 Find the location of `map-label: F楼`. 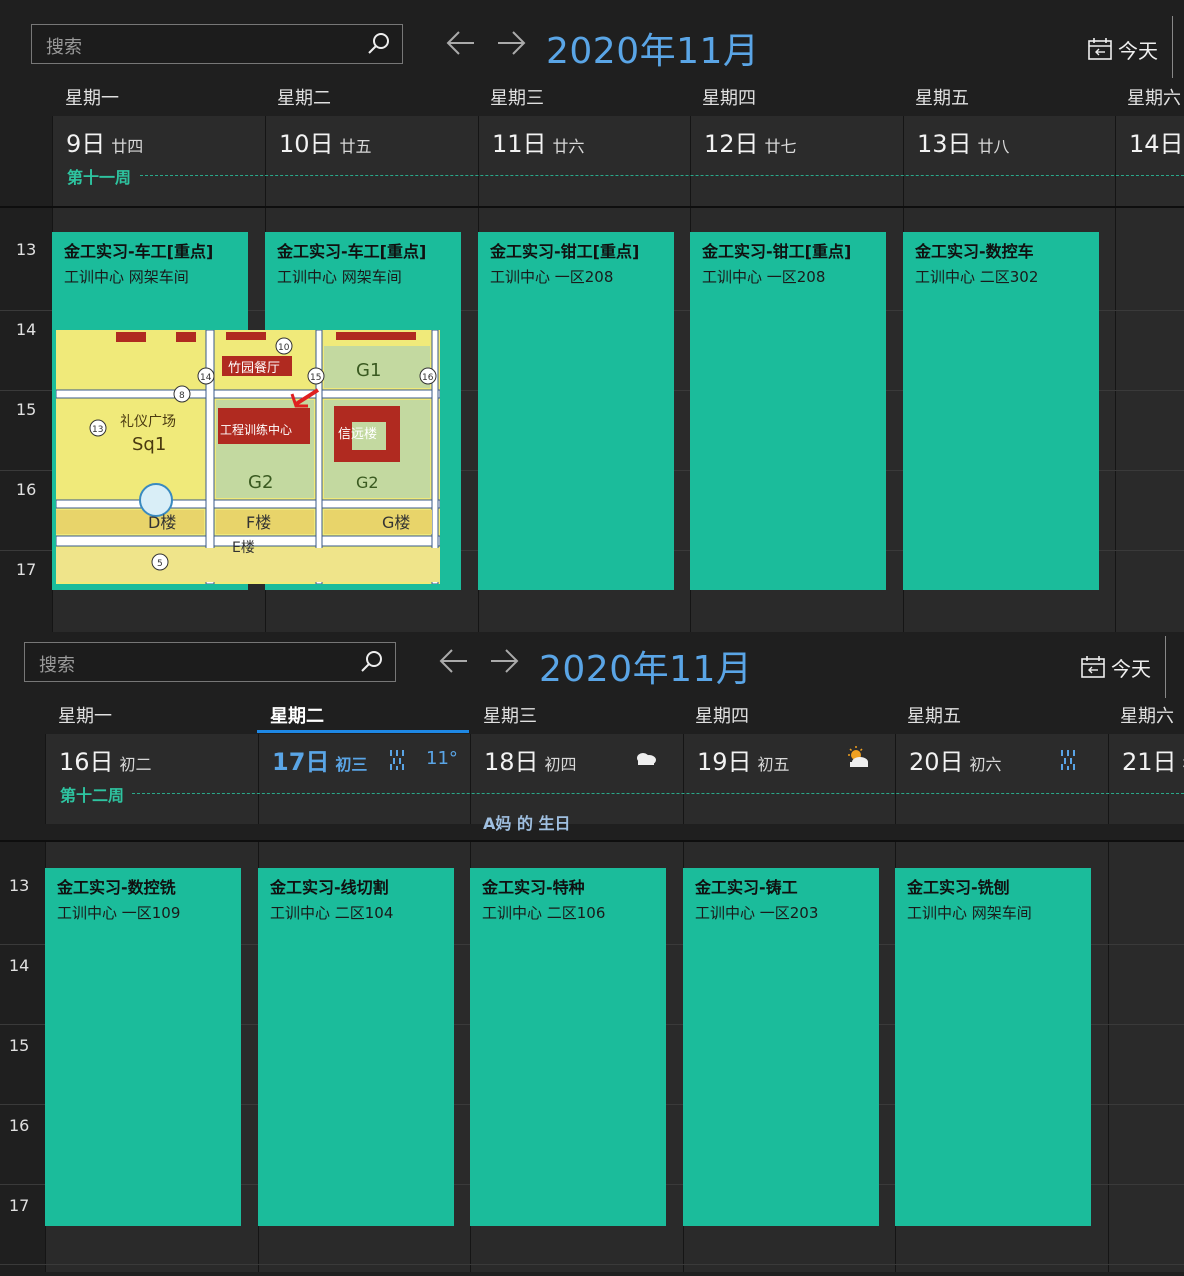

map-label: F楼 is located at coordinates (258, 522).